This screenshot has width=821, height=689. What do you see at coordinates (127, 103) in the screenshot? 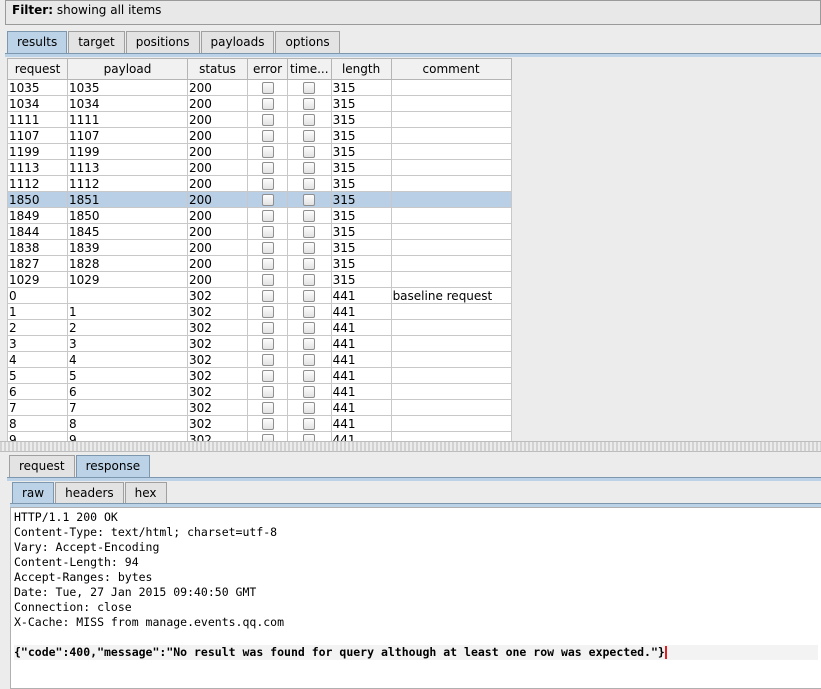
I see `cell-payload: 1034` at bounding box center [127, 103].